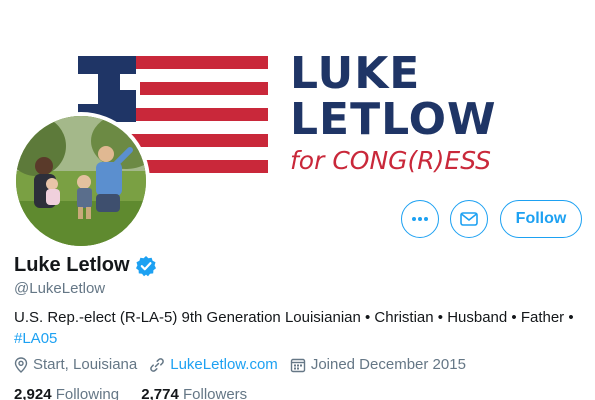  What do you see at coordinates (60, 288) in the screenshot?
I see `user-handle: @LukeLetlow` at bounding box center [60, 288].